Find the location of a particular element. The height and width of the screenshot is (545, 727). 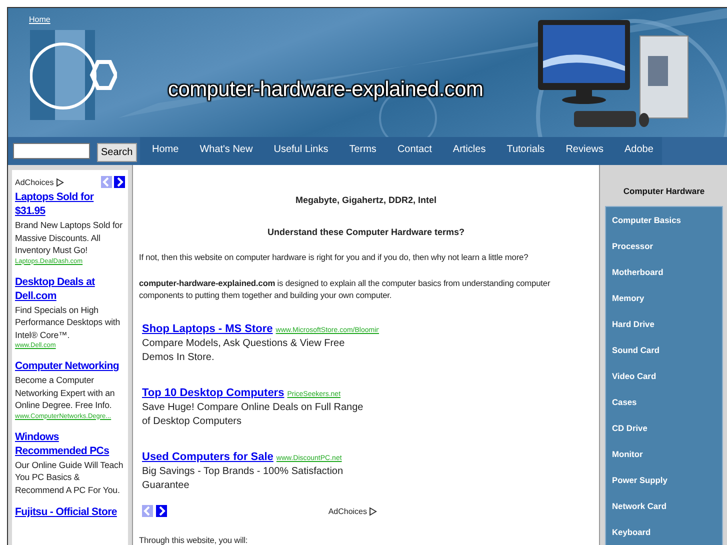

nav-link: Adobe is located at coordinates (637, 149).